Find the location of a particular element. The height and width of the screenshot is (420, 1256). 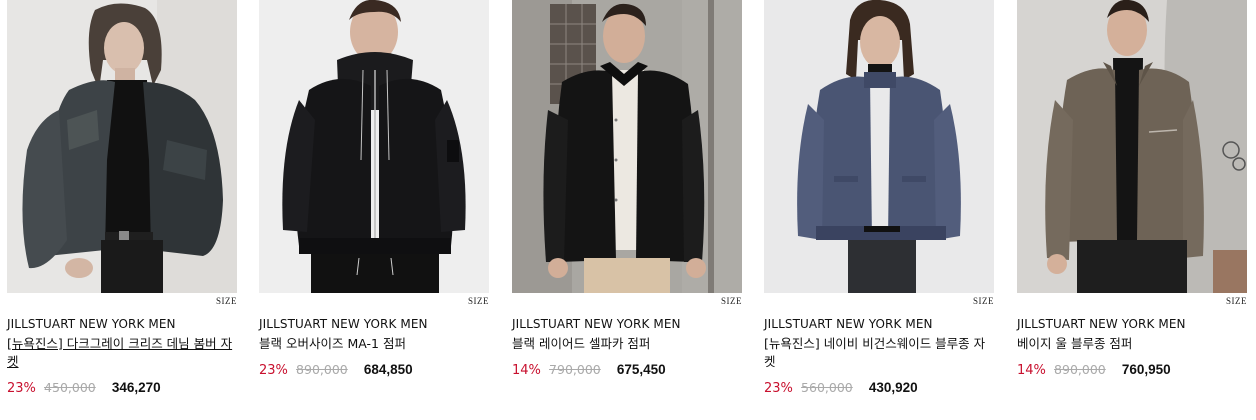

sale-price: 684,850 is located at coordinates (388, 369).